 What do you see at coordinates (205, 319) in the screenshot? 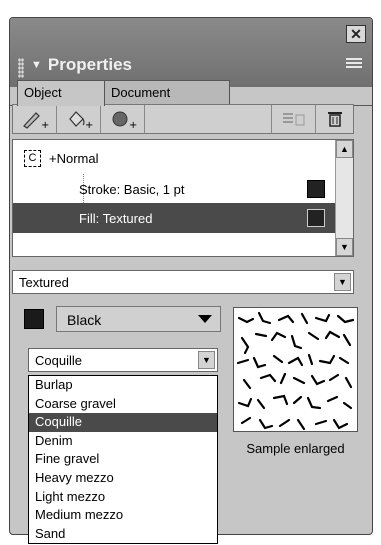
I see `triangle-down-icon` at bounding box center [205, 319].